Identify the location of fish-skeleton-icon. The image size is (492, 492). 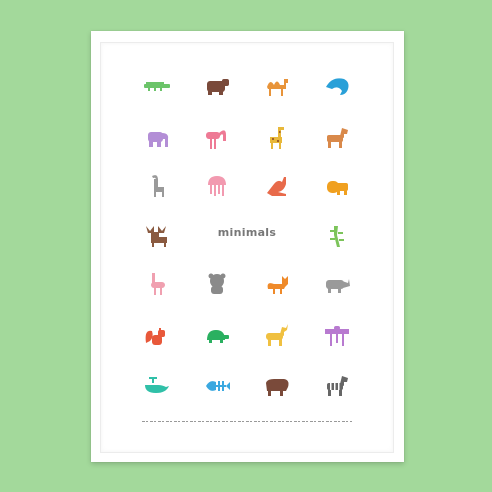
(217, 386).